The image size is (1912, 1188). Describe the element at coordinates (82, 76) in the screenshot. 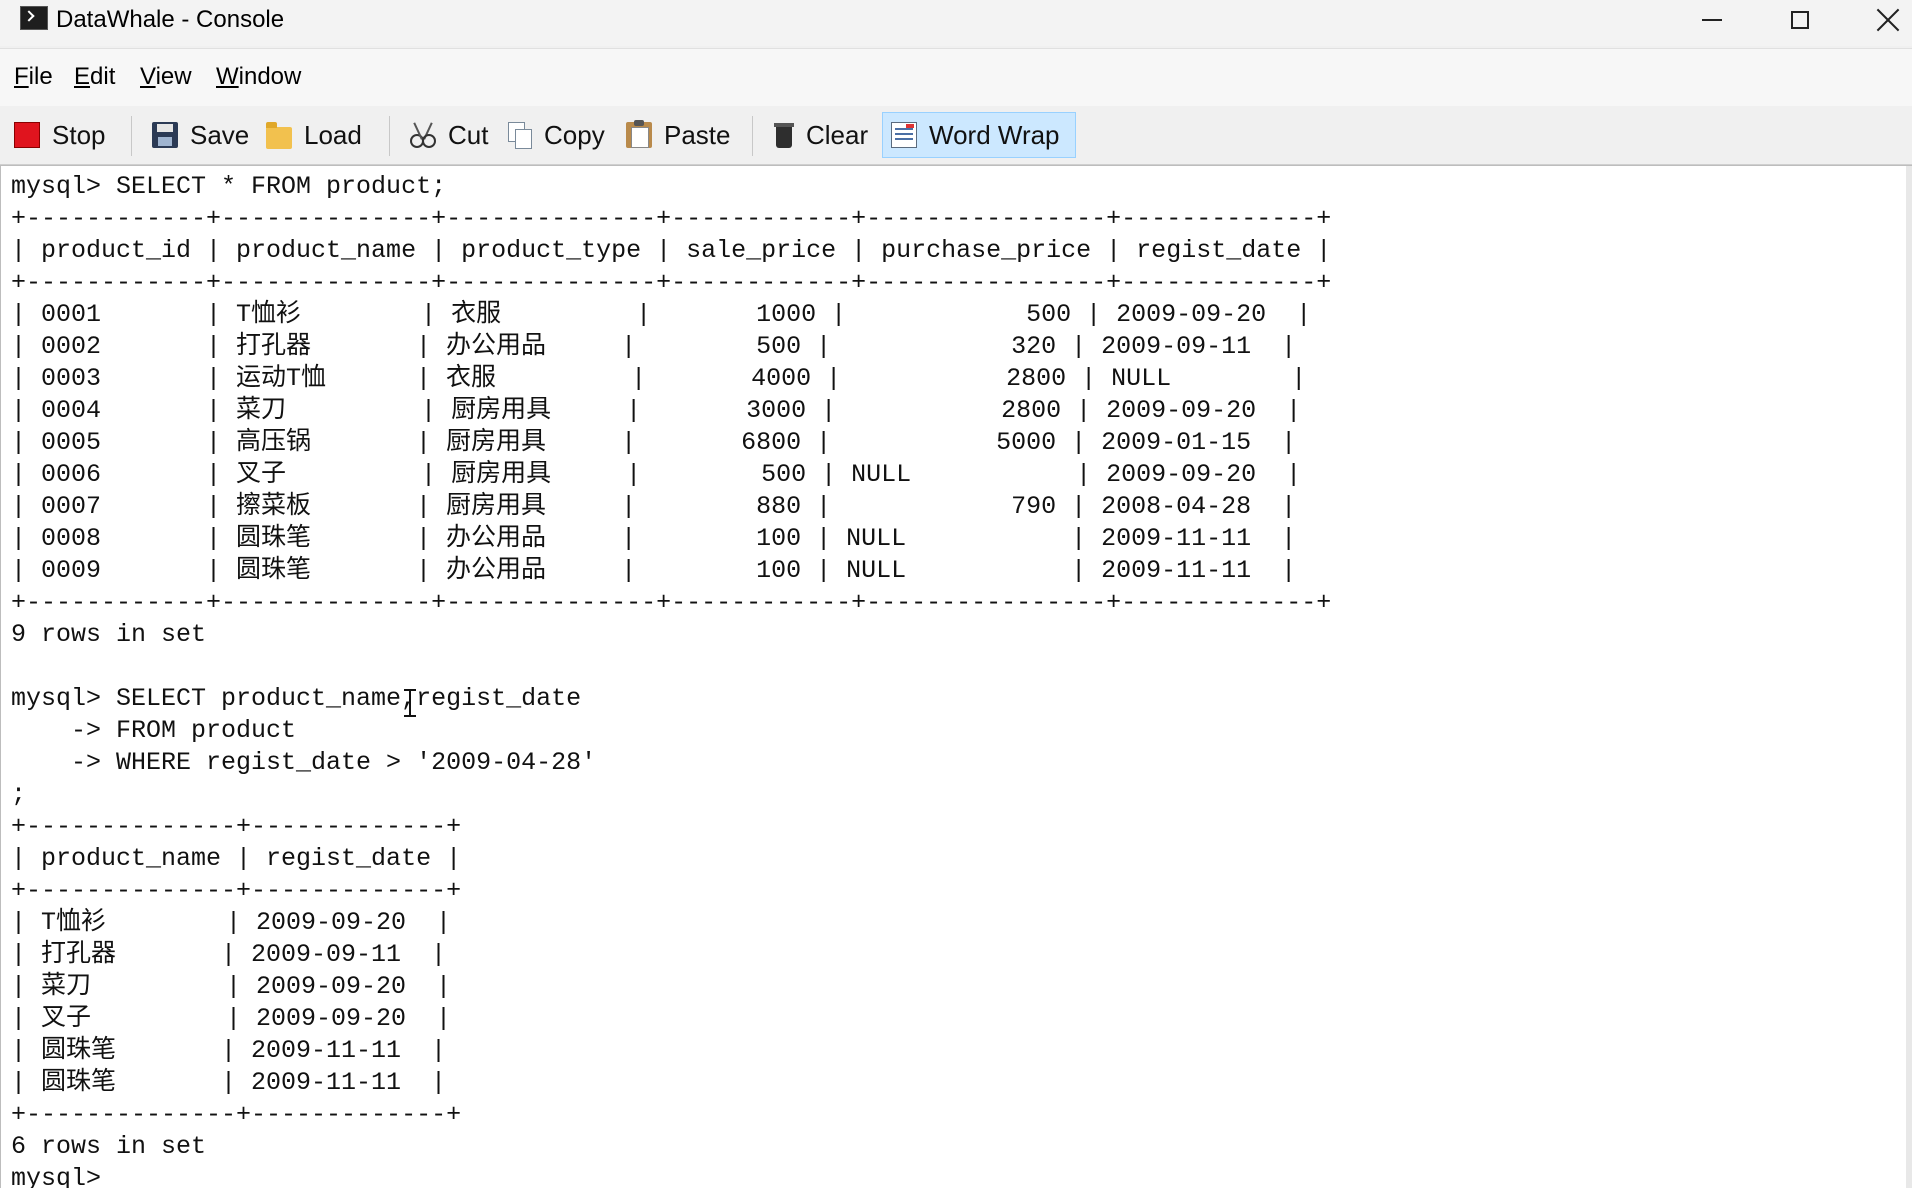

I see `menu-edit-accel: E` at that location.